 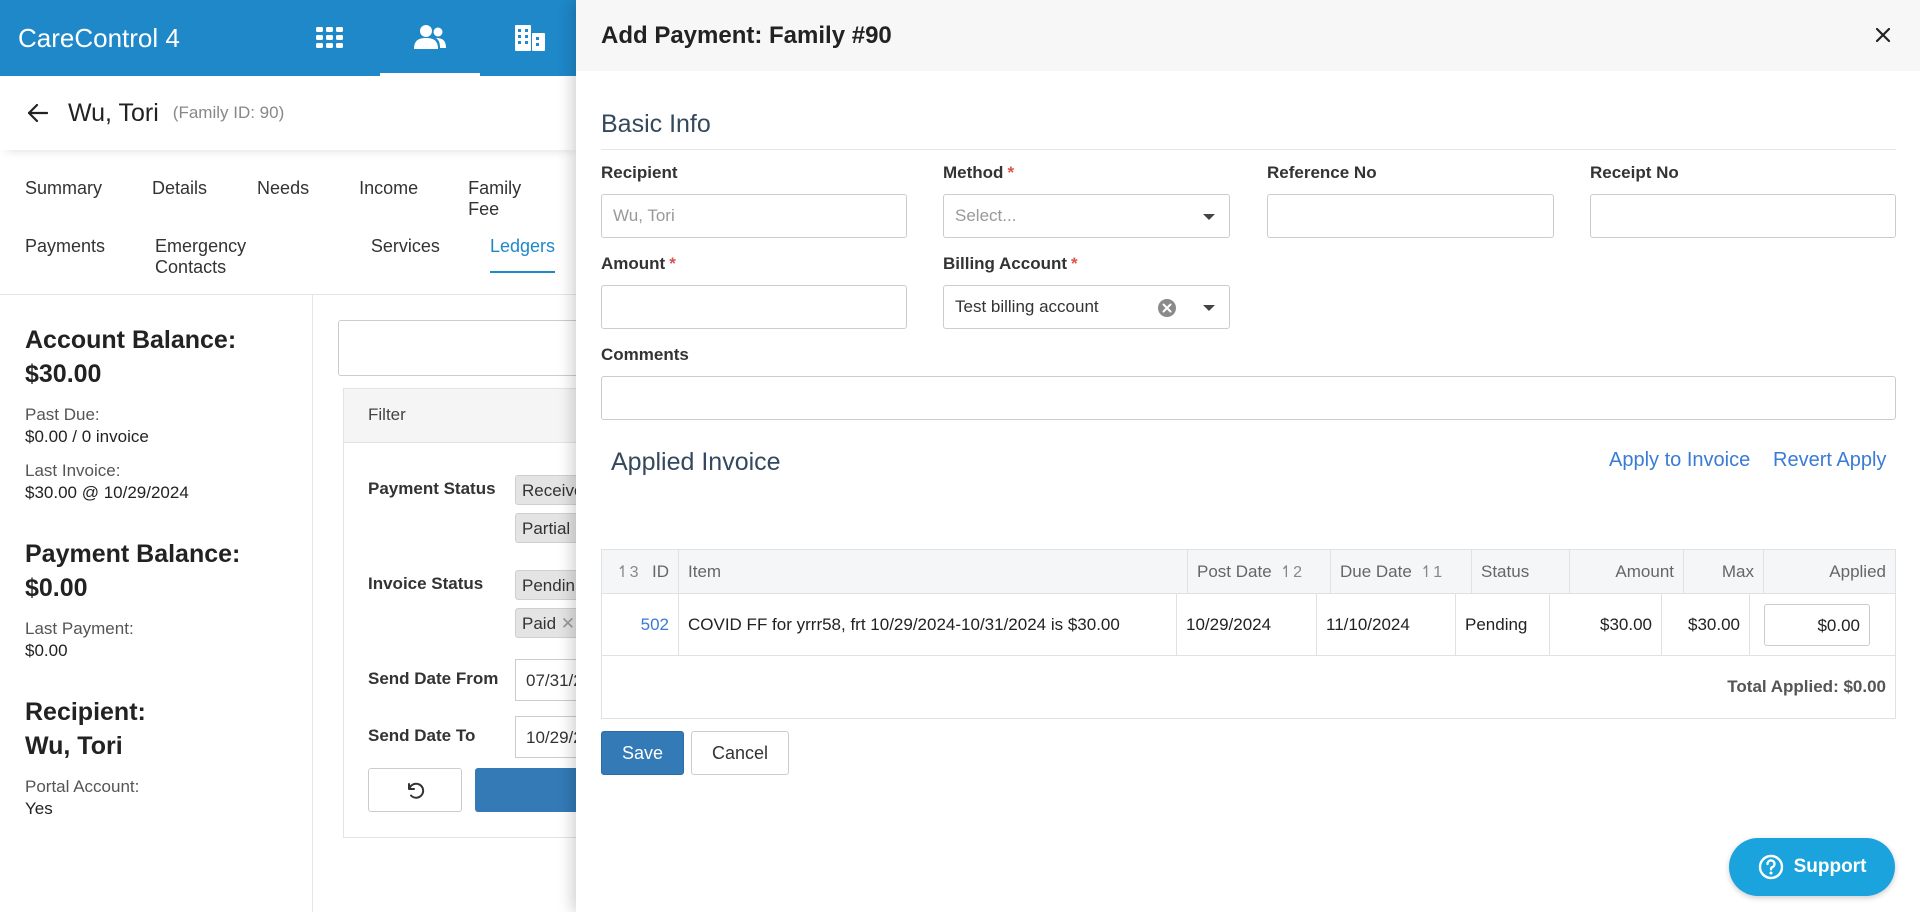 I want to click on receipt-no-label: Receipt No, so click(x=1634, y=172).